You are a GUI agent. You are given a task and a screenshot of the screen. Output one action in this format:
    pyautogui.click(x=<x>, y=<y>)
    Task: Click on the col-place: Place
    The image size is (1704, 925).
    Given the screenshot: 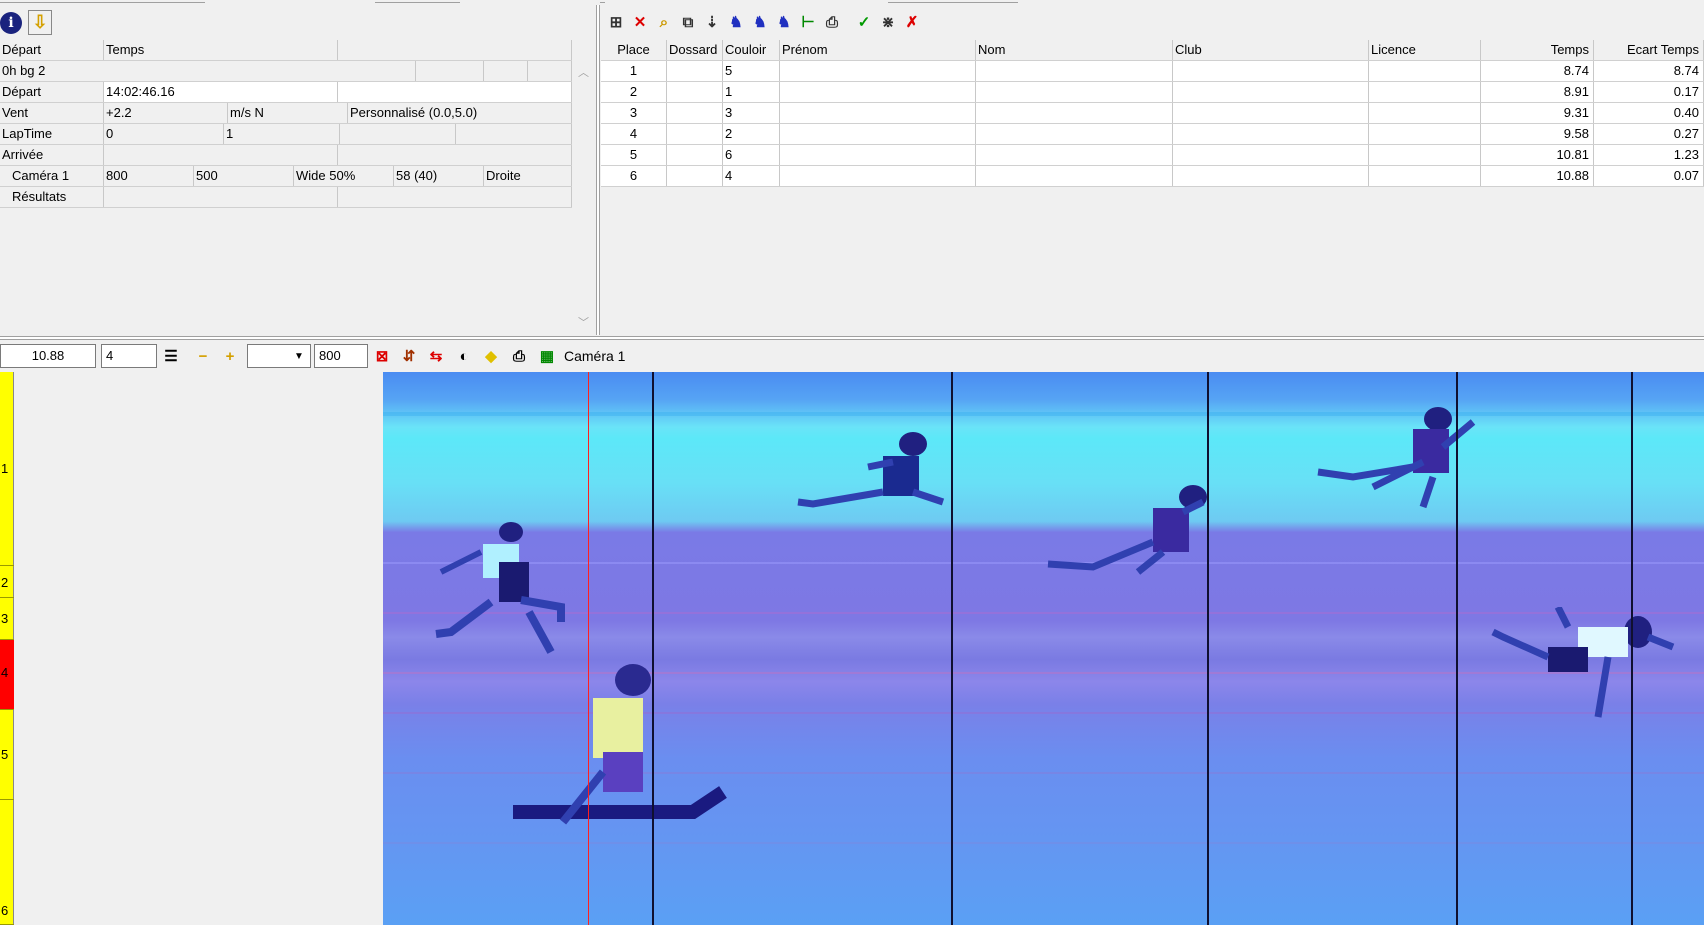 What is the action you would take?
    pyautogui.click(x=634, y=50)
    